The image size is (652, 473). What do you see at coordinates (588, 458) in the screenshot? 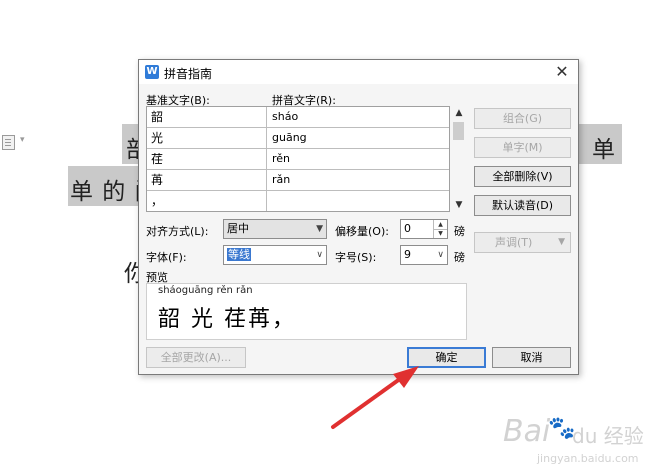
I see `watermark-url: jingyan.baidu.com` at bounding box center [588, 458].